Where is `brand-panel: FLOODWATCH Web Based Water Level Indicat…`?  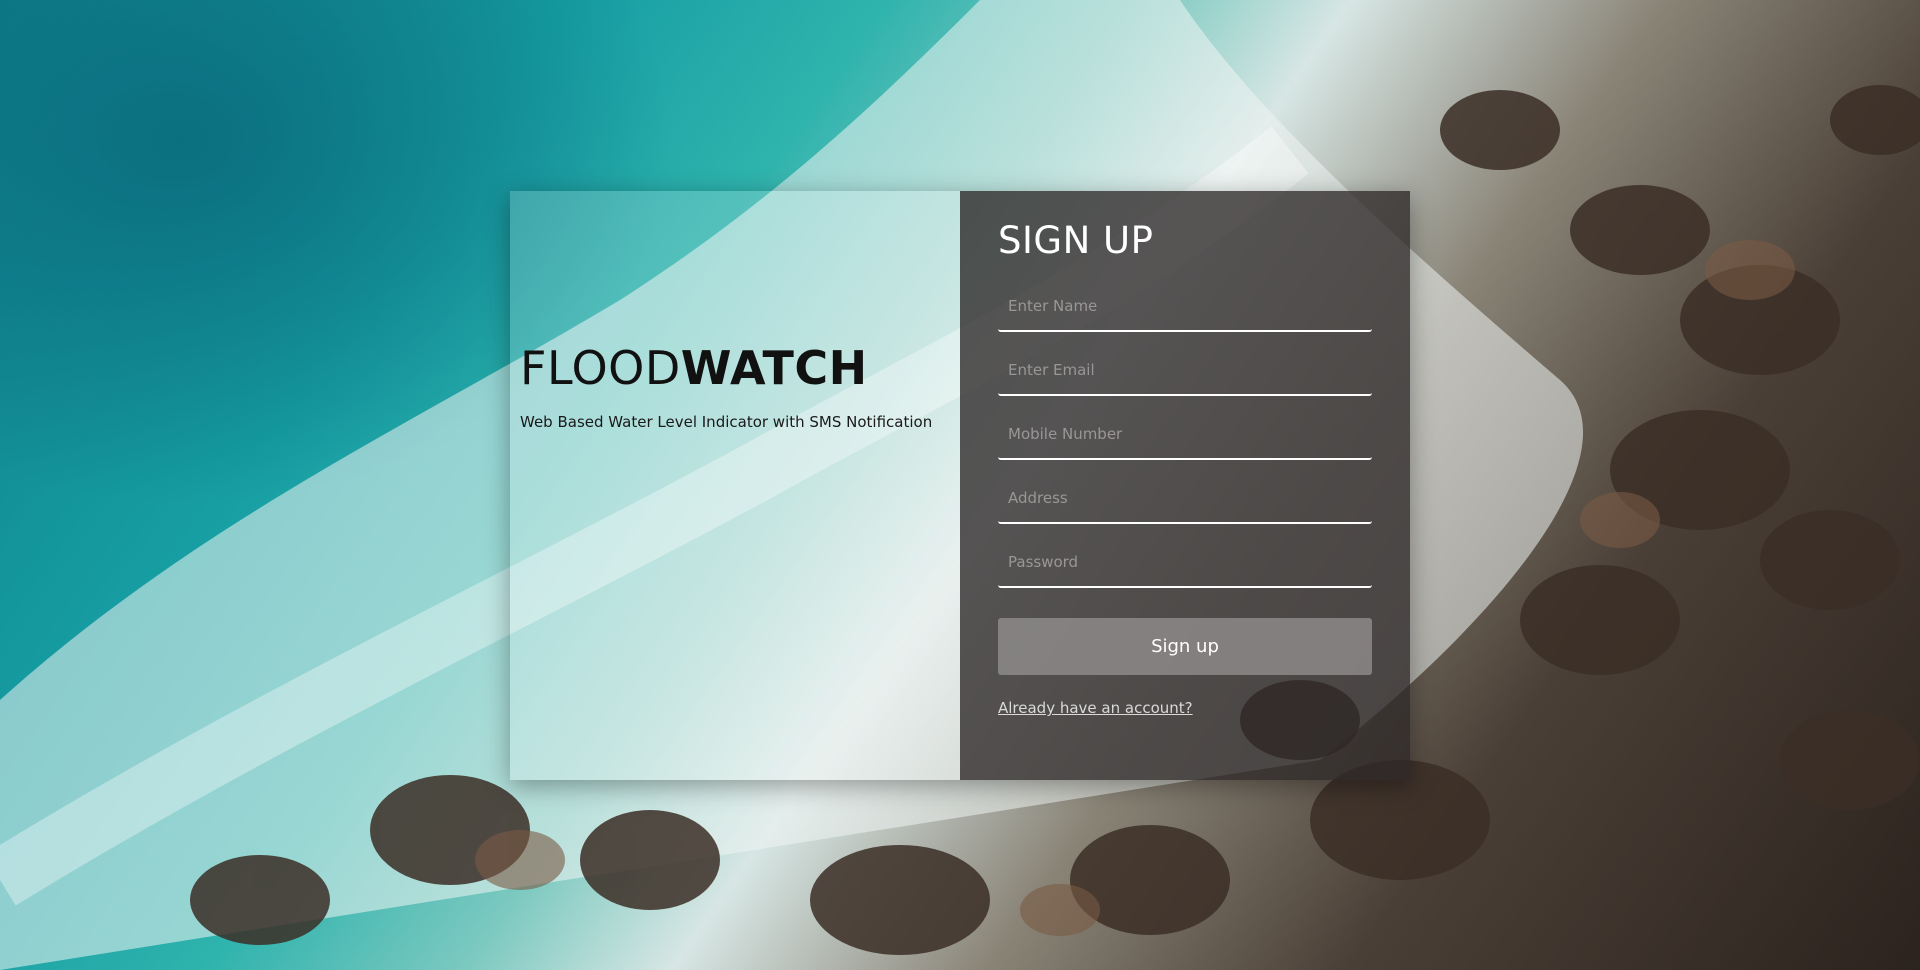
brand-panel: FLOODWATCH Web Based Water Level Indicat… is located at coordinates (735, 485).